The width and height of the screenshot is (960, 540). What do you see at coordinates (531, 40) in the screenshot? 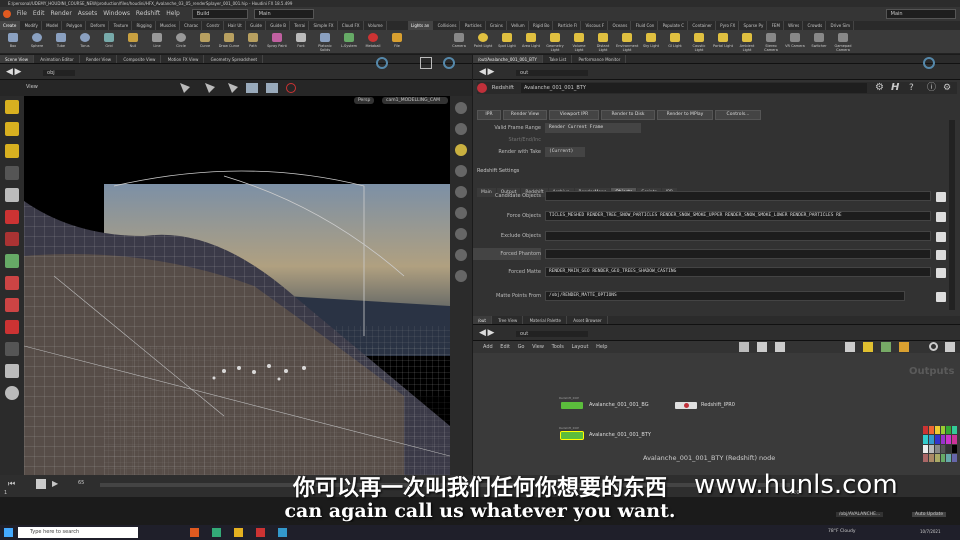
I see `shelf-tool-area-light: Area Light` at bounding box center [531, 40].